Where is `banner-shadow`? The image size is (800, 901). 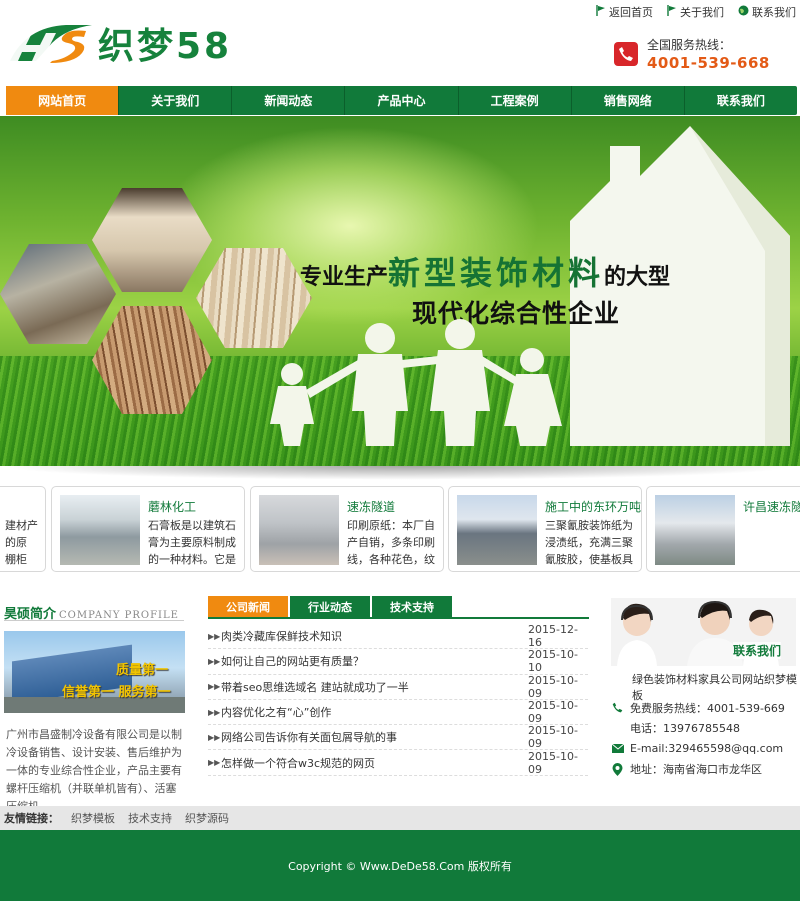 banner-shadow is located at coordinates (400, 473).